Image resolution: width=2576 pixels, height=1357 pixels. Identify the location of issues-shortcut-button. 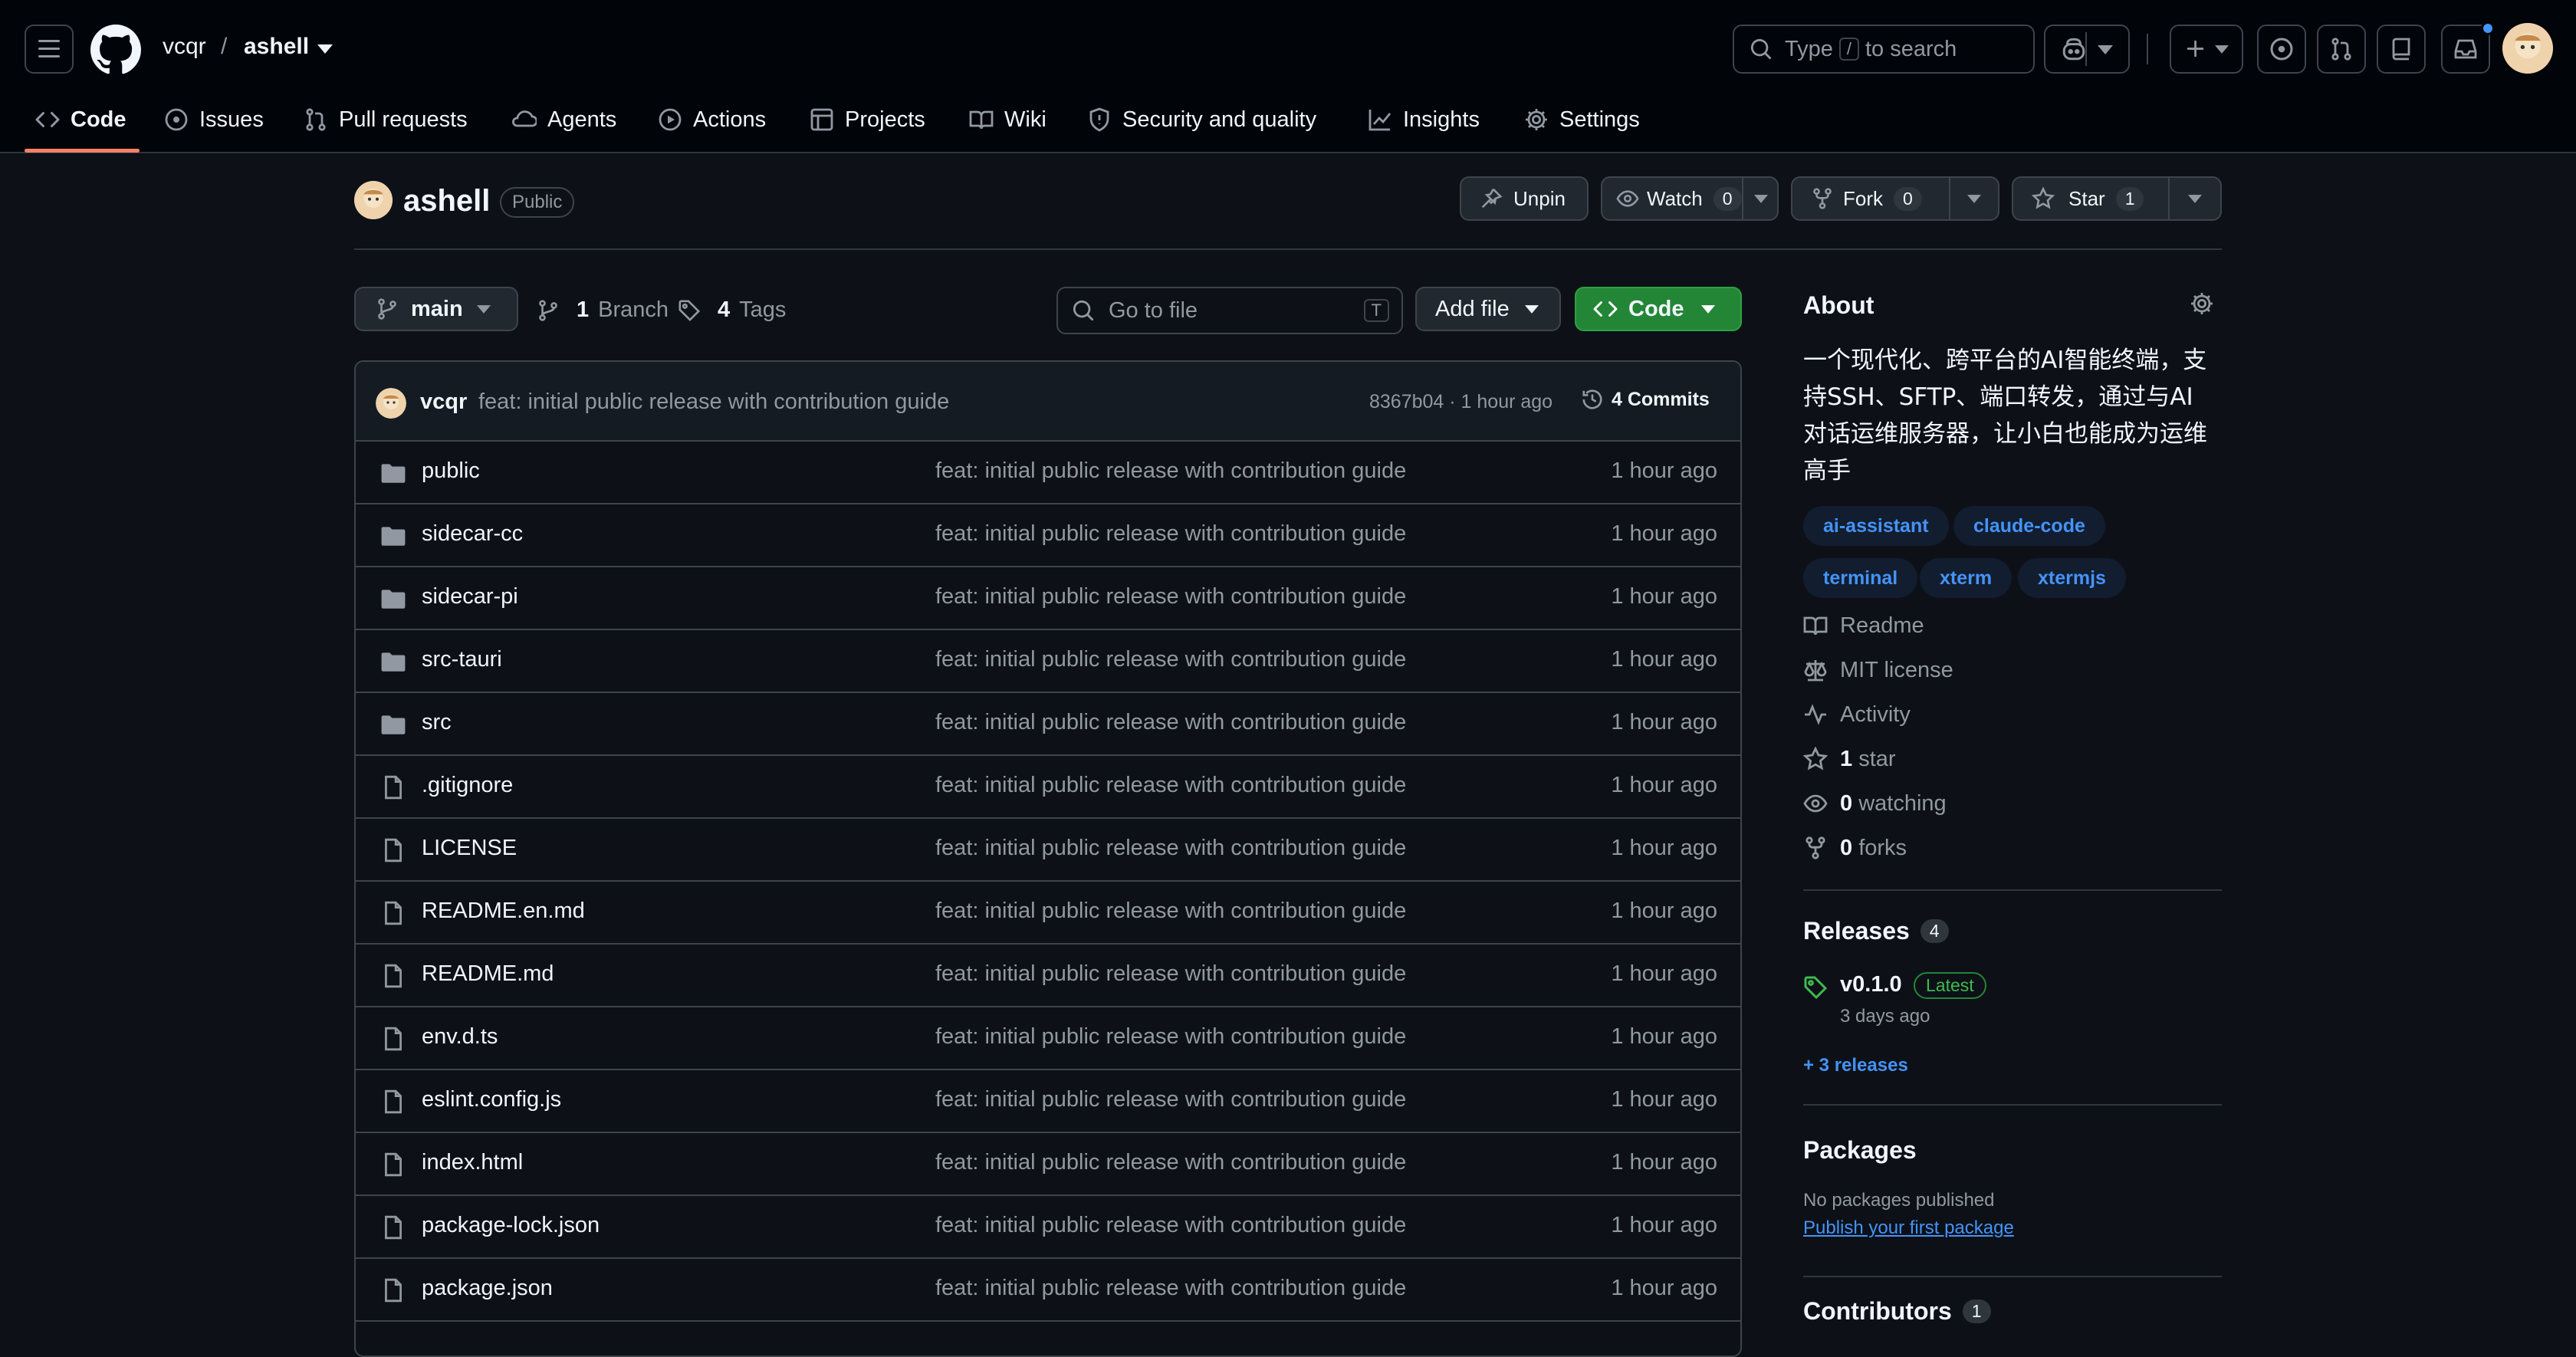
(2282, 49).